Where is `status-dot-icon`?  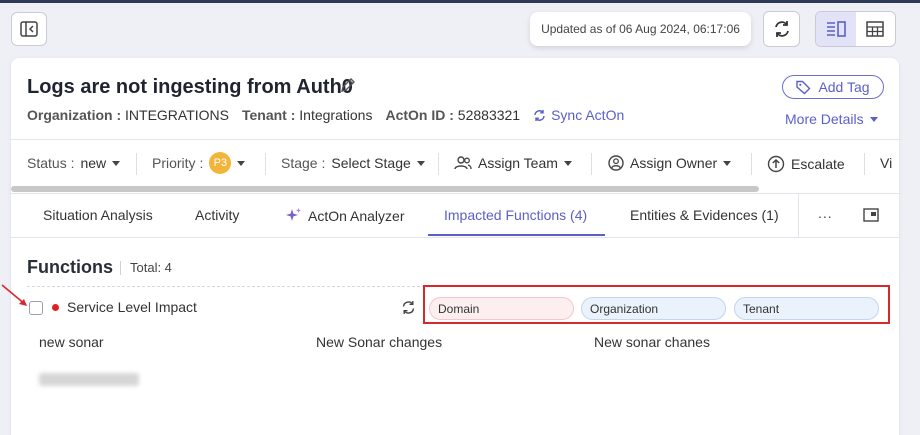 status-dot-icon is located at coordinates (55, 307).